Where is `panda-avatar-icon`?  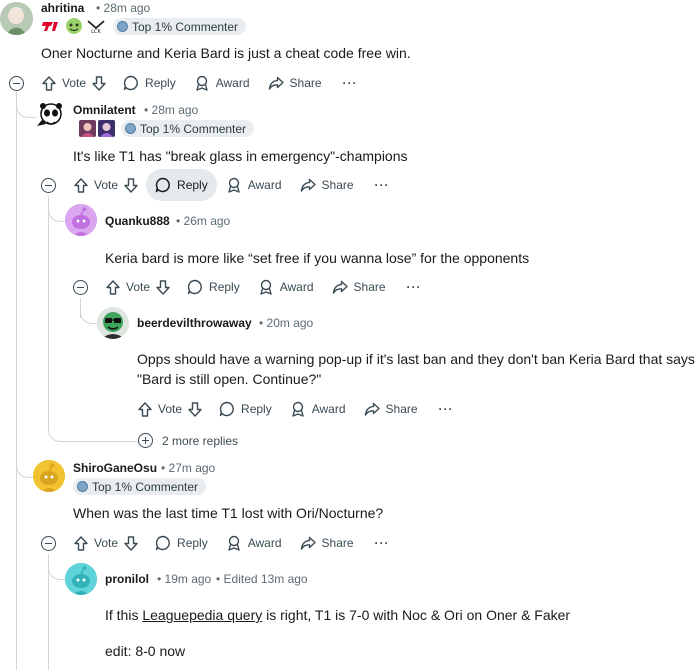 panda-avatar-icon is located at coordinates (49, 114).